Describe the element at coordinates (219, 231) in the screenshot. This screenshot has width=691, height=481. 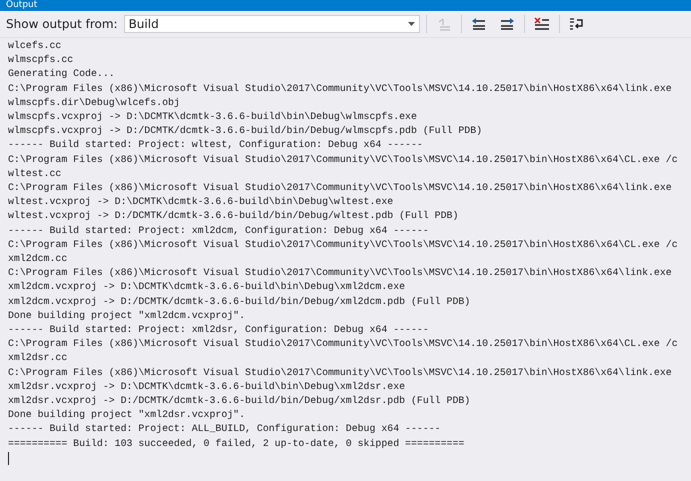
I see `output-line: ------ Build started: Project: xml2dcm, Configuration: Debug x64 ------` at that location.